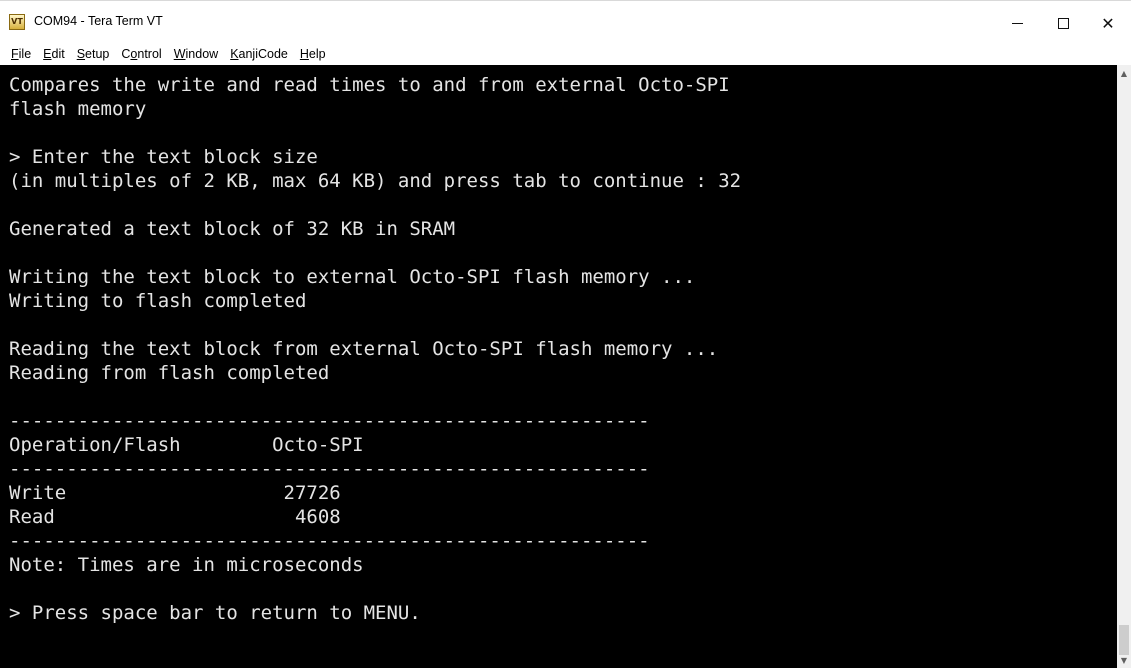 The width and height of the screenshot is (1131, 668). What do you see at coordinates (169, 373) in the screenshot?
I see `terminal-line: Reading from flash completed` at bounding box center [169, 373].